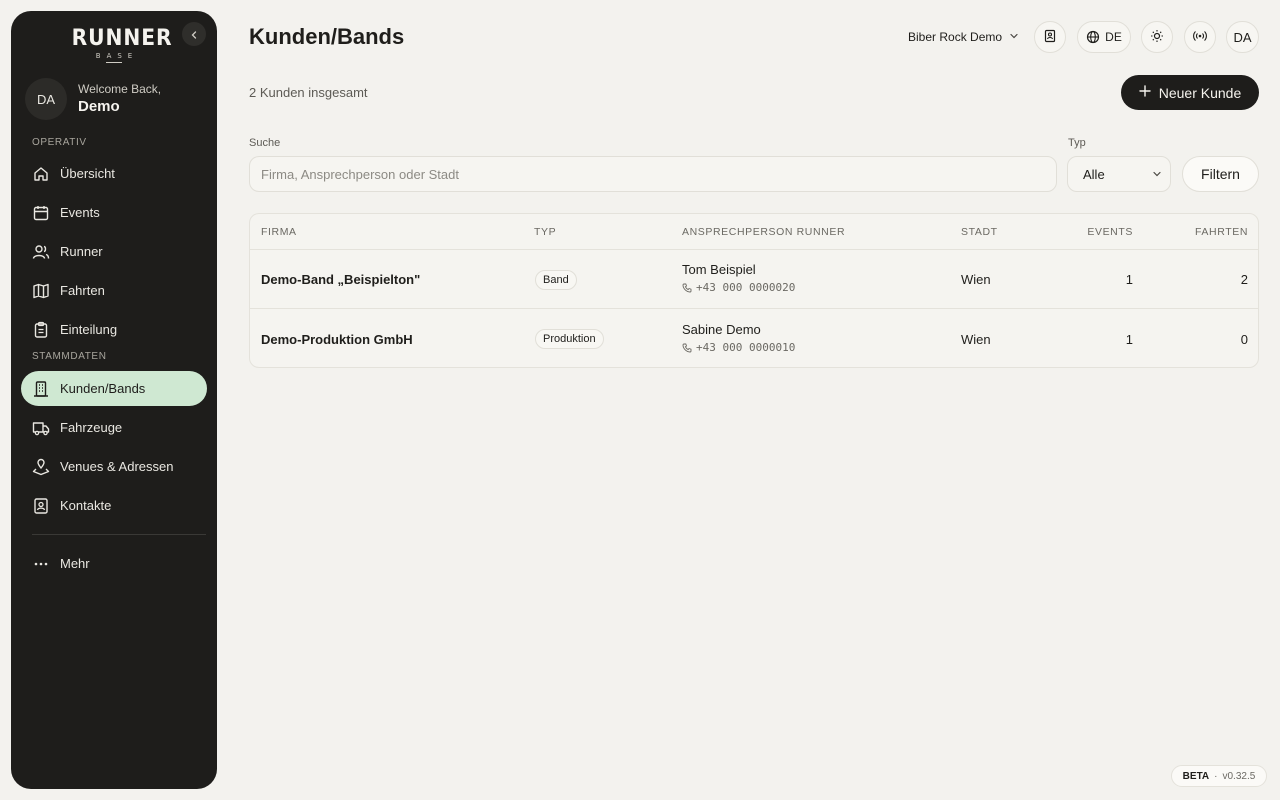 This screenshot has width=1280, height=800. I want to click on map-icon, so click(41, 291).